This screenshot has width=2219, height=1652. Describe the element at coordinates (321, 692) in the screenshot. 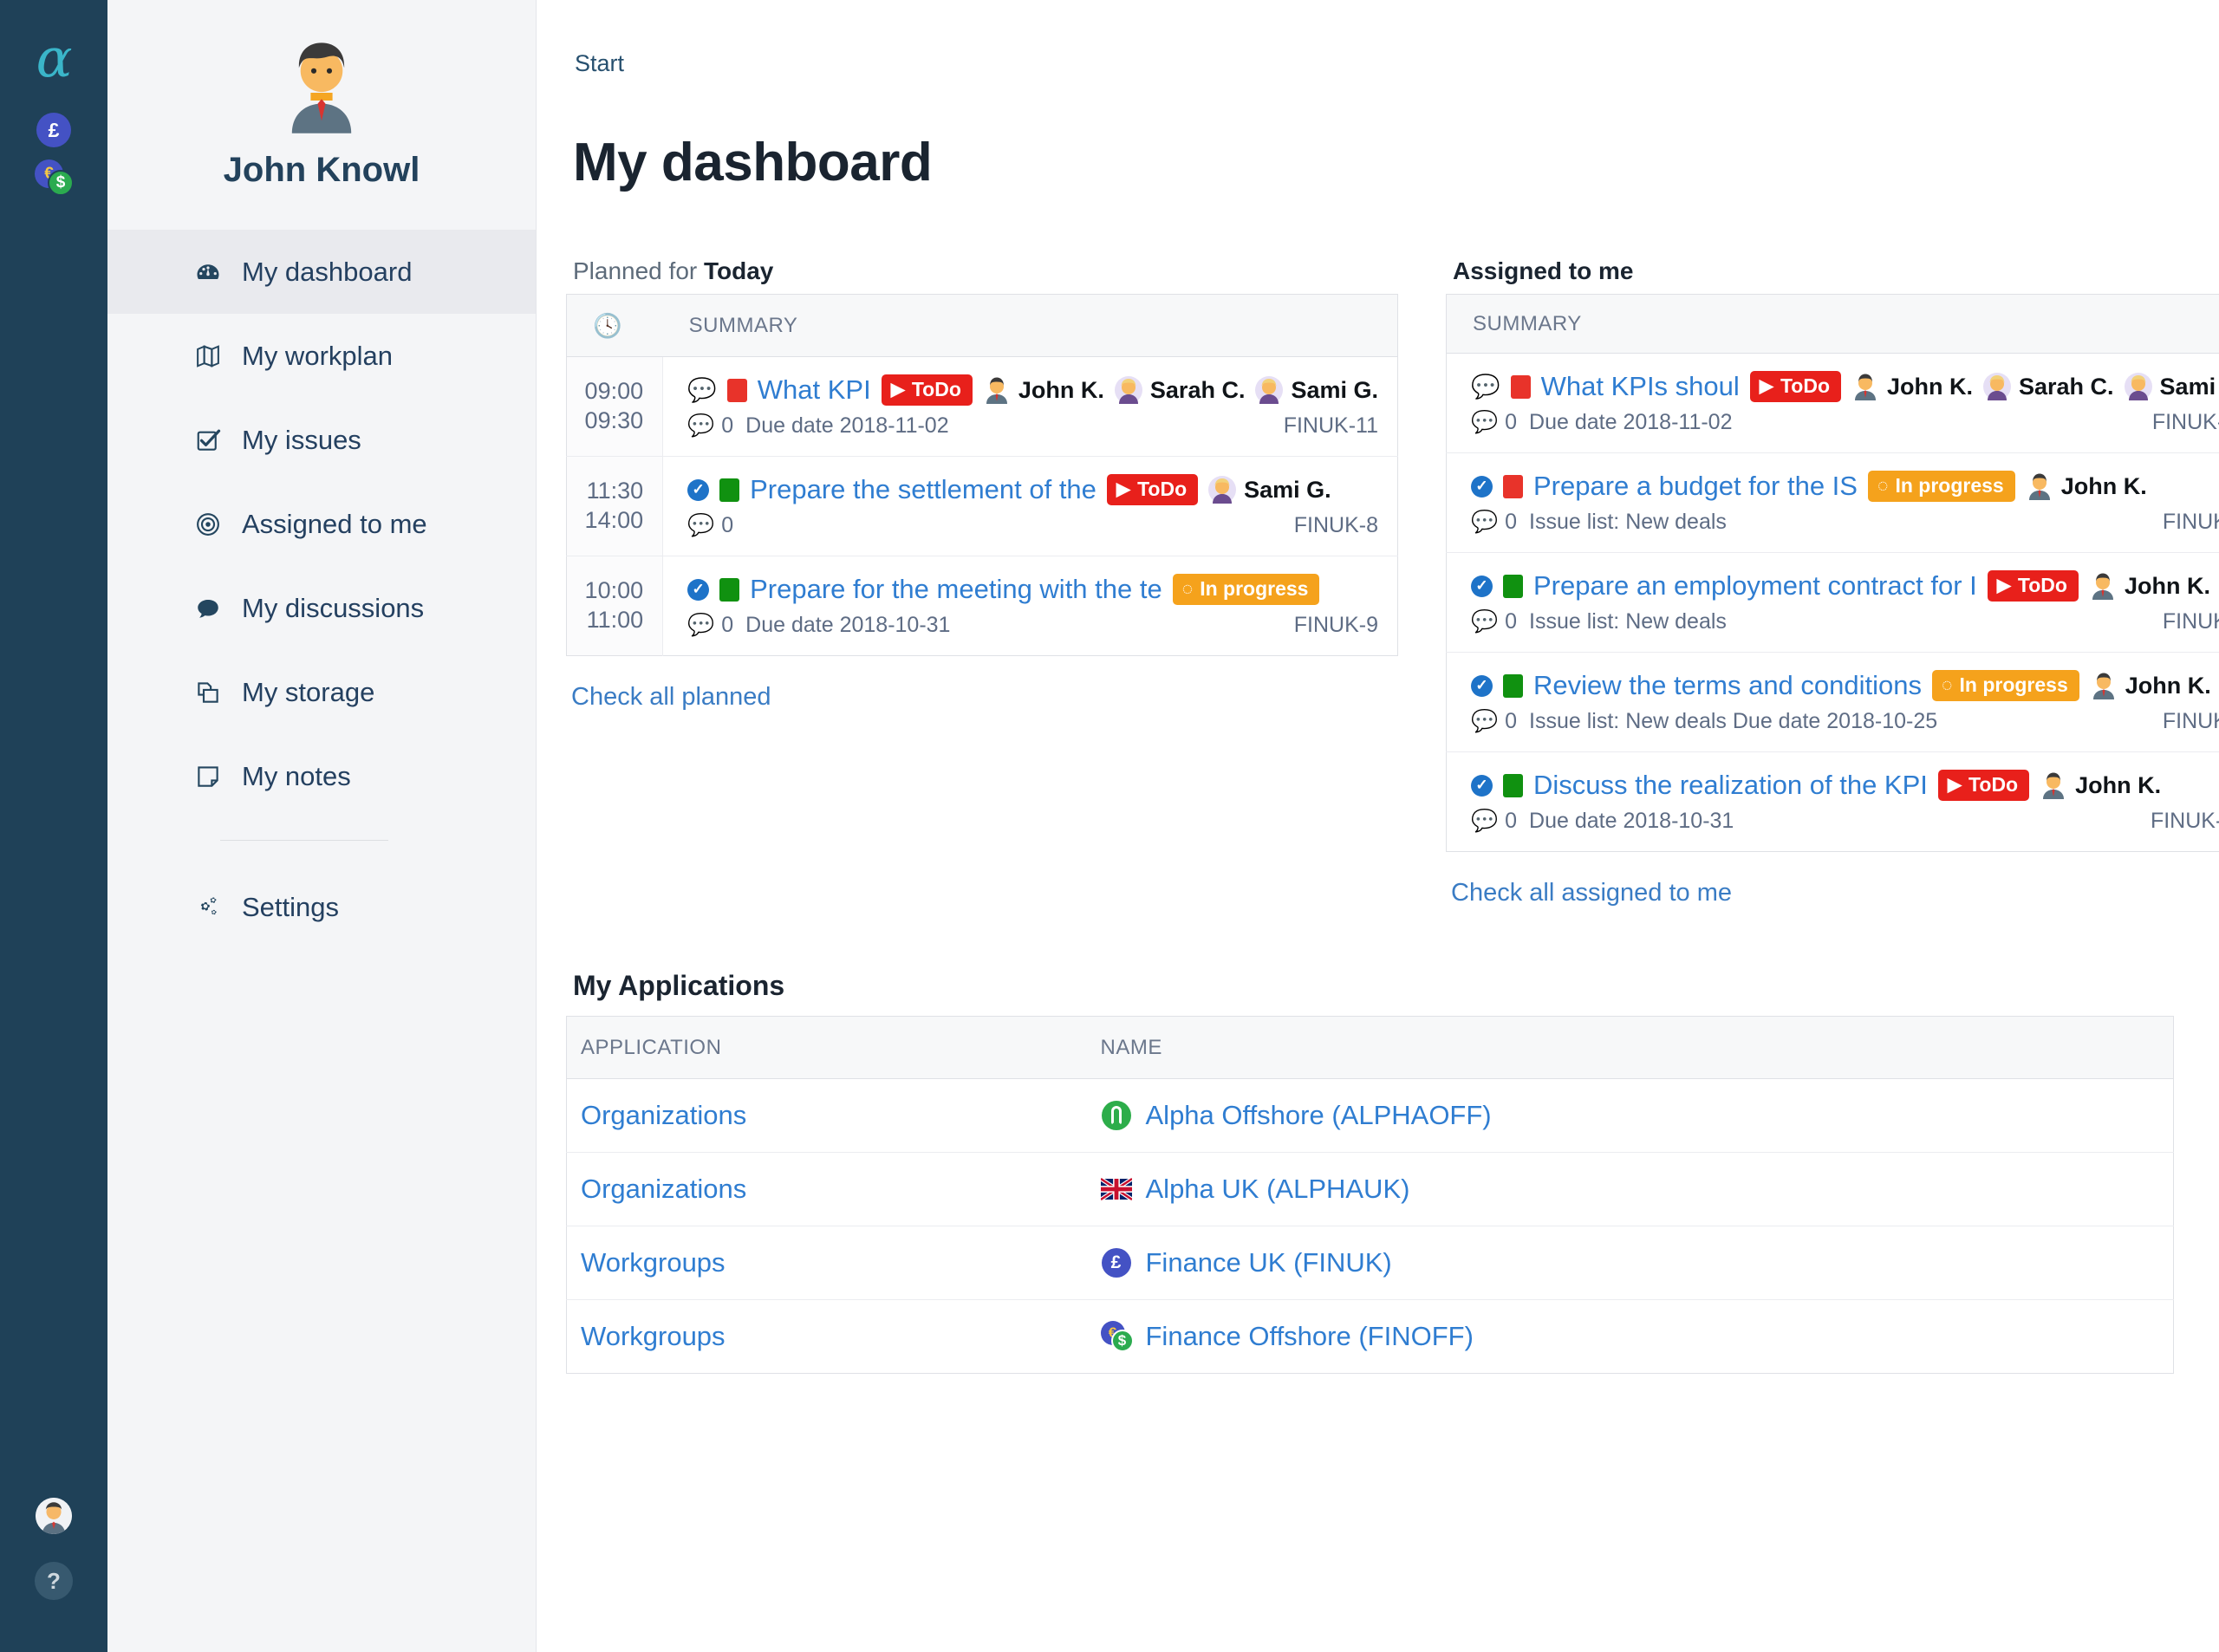

I see `sidebar-item-my-storage: My storage` at that location.